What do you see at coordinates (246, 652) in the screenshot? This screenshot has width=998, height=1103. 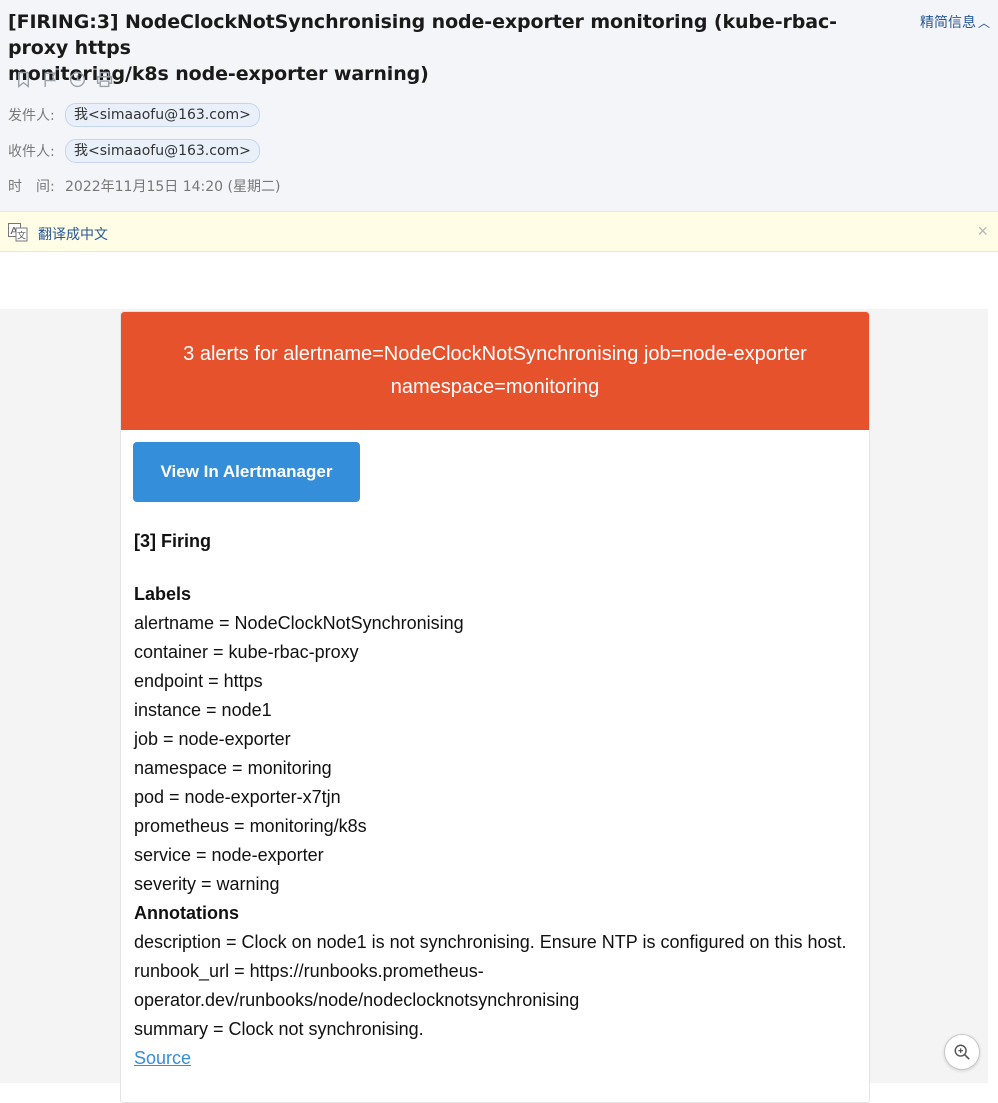 I see `label-item: container = kube-rbac-proxy` at bounding box center [246, 652].